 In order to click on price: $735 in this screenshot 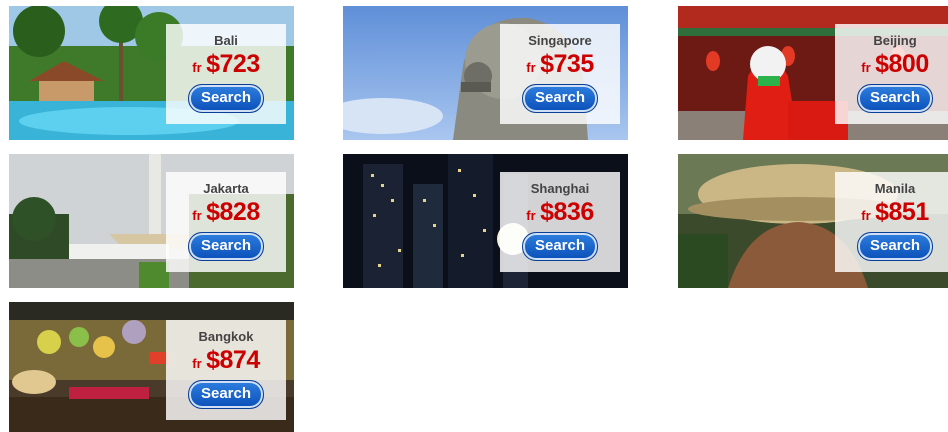, I will do `click(567, 64)`.